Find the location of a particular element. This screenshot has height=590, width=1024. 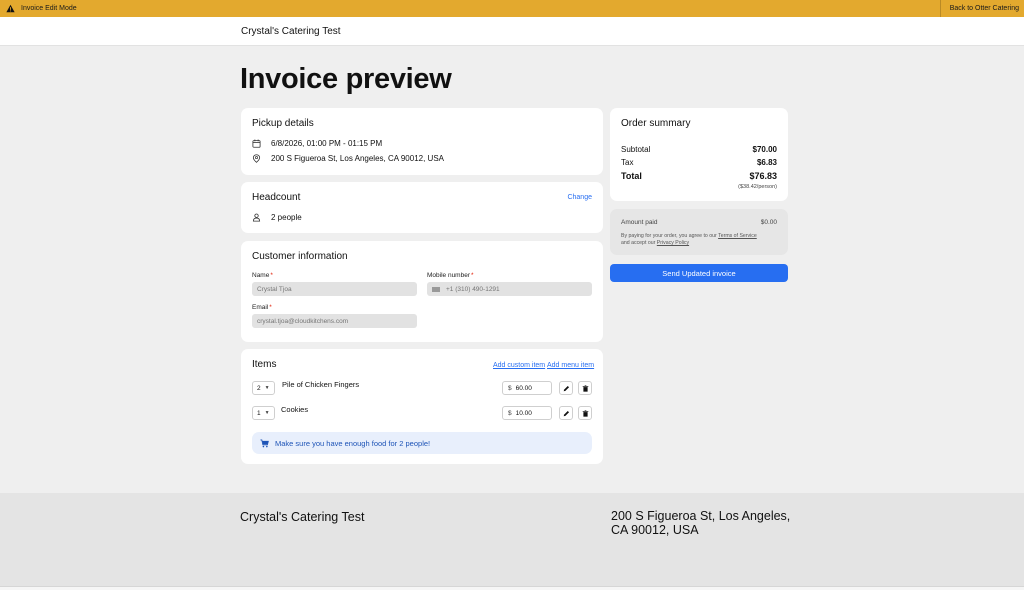

price-input: $ 60.00 is located at coordinates (527, 388).